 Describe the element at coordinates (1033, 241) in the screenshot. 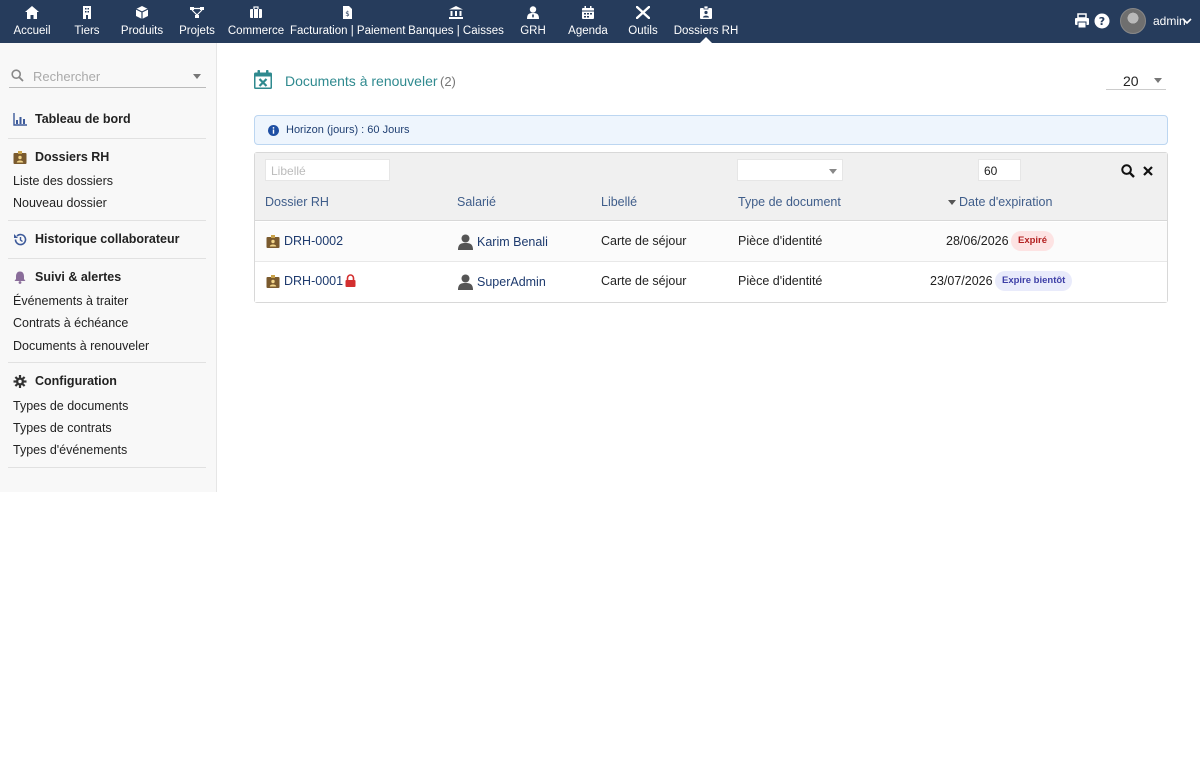

I see `status-badge: Expiré` at that location.